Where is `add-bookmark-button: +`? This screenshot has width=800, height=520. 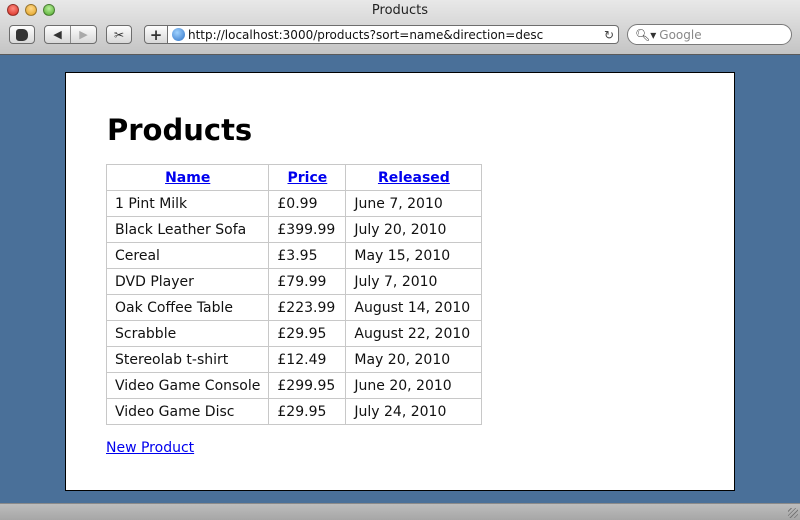
add-bookmark-button: + is located at coordinates (156, 34).